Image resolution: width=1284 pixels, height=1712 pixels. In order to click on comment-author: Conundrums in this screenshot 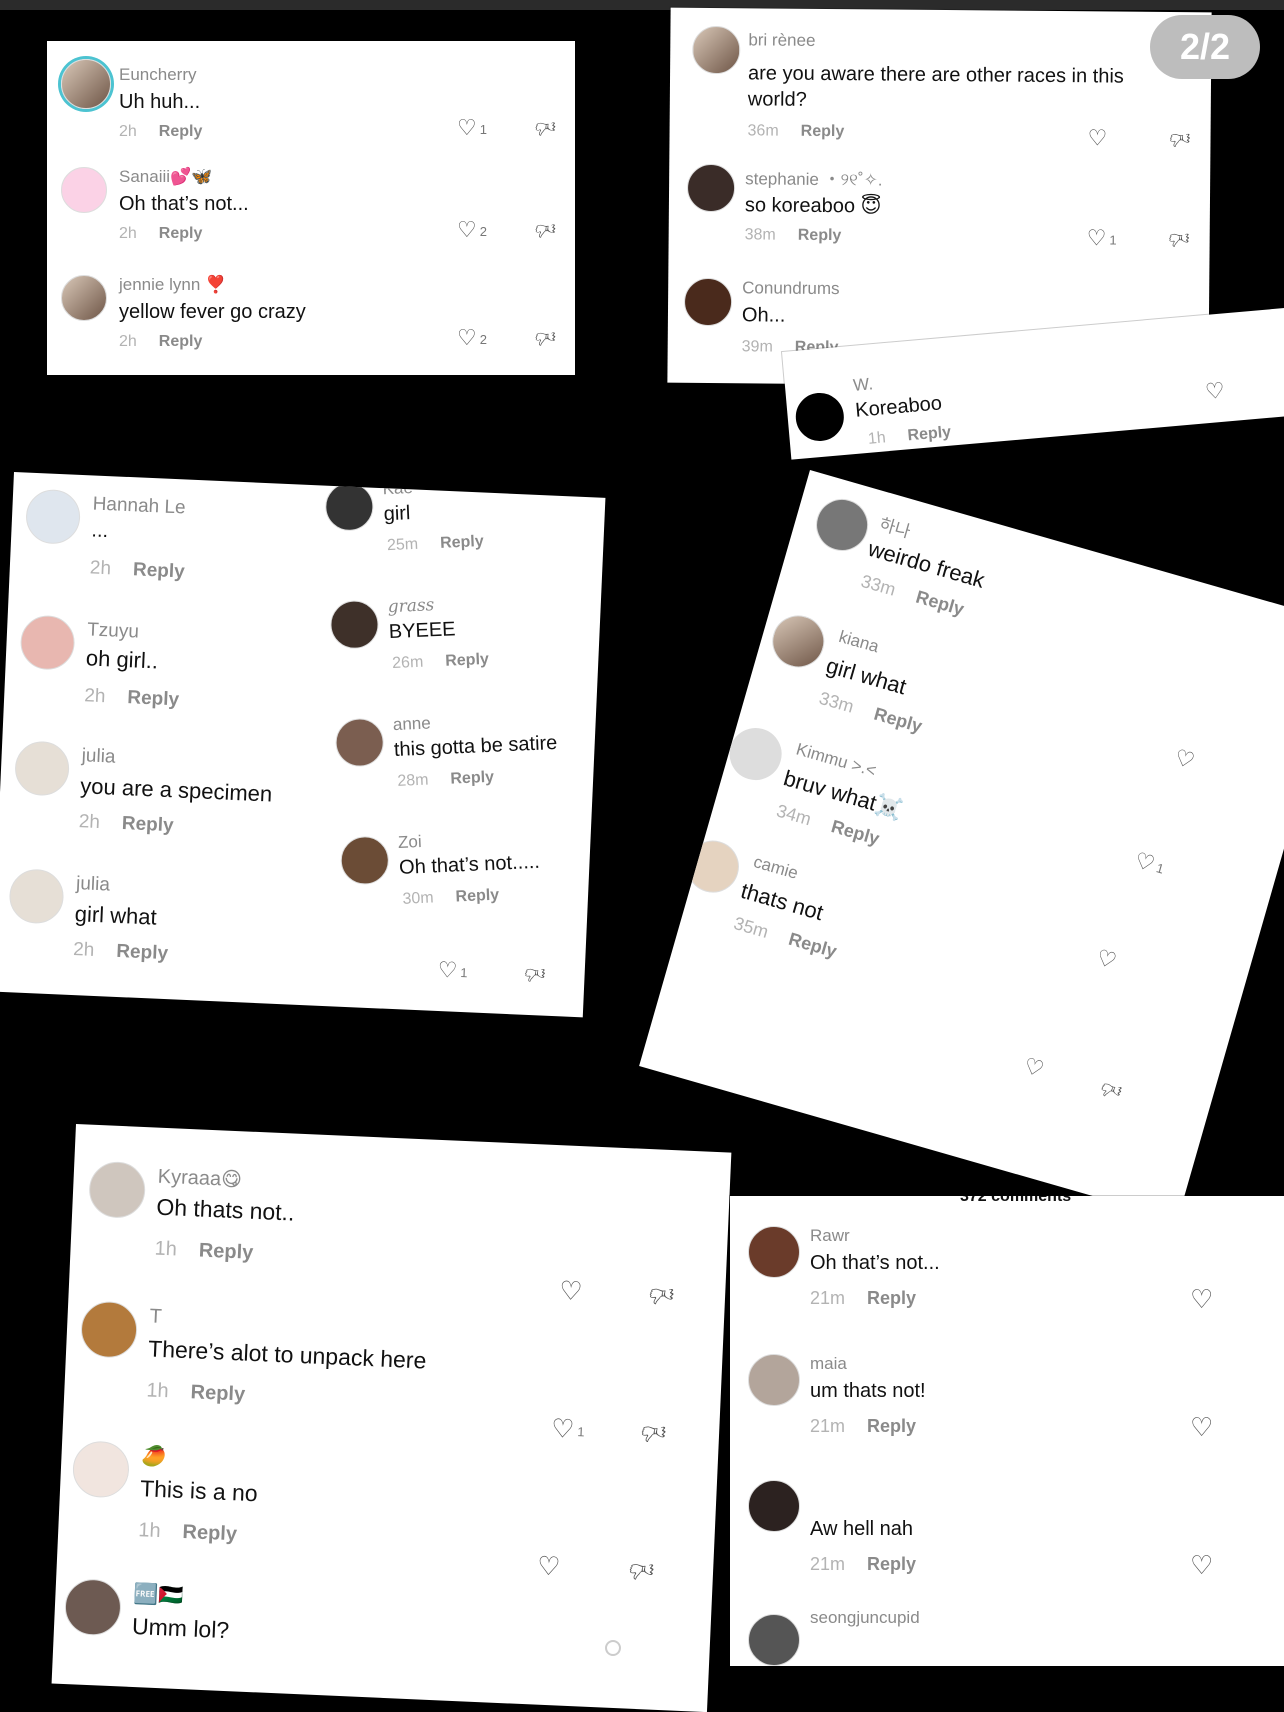, I will do `click(790, 288)`.